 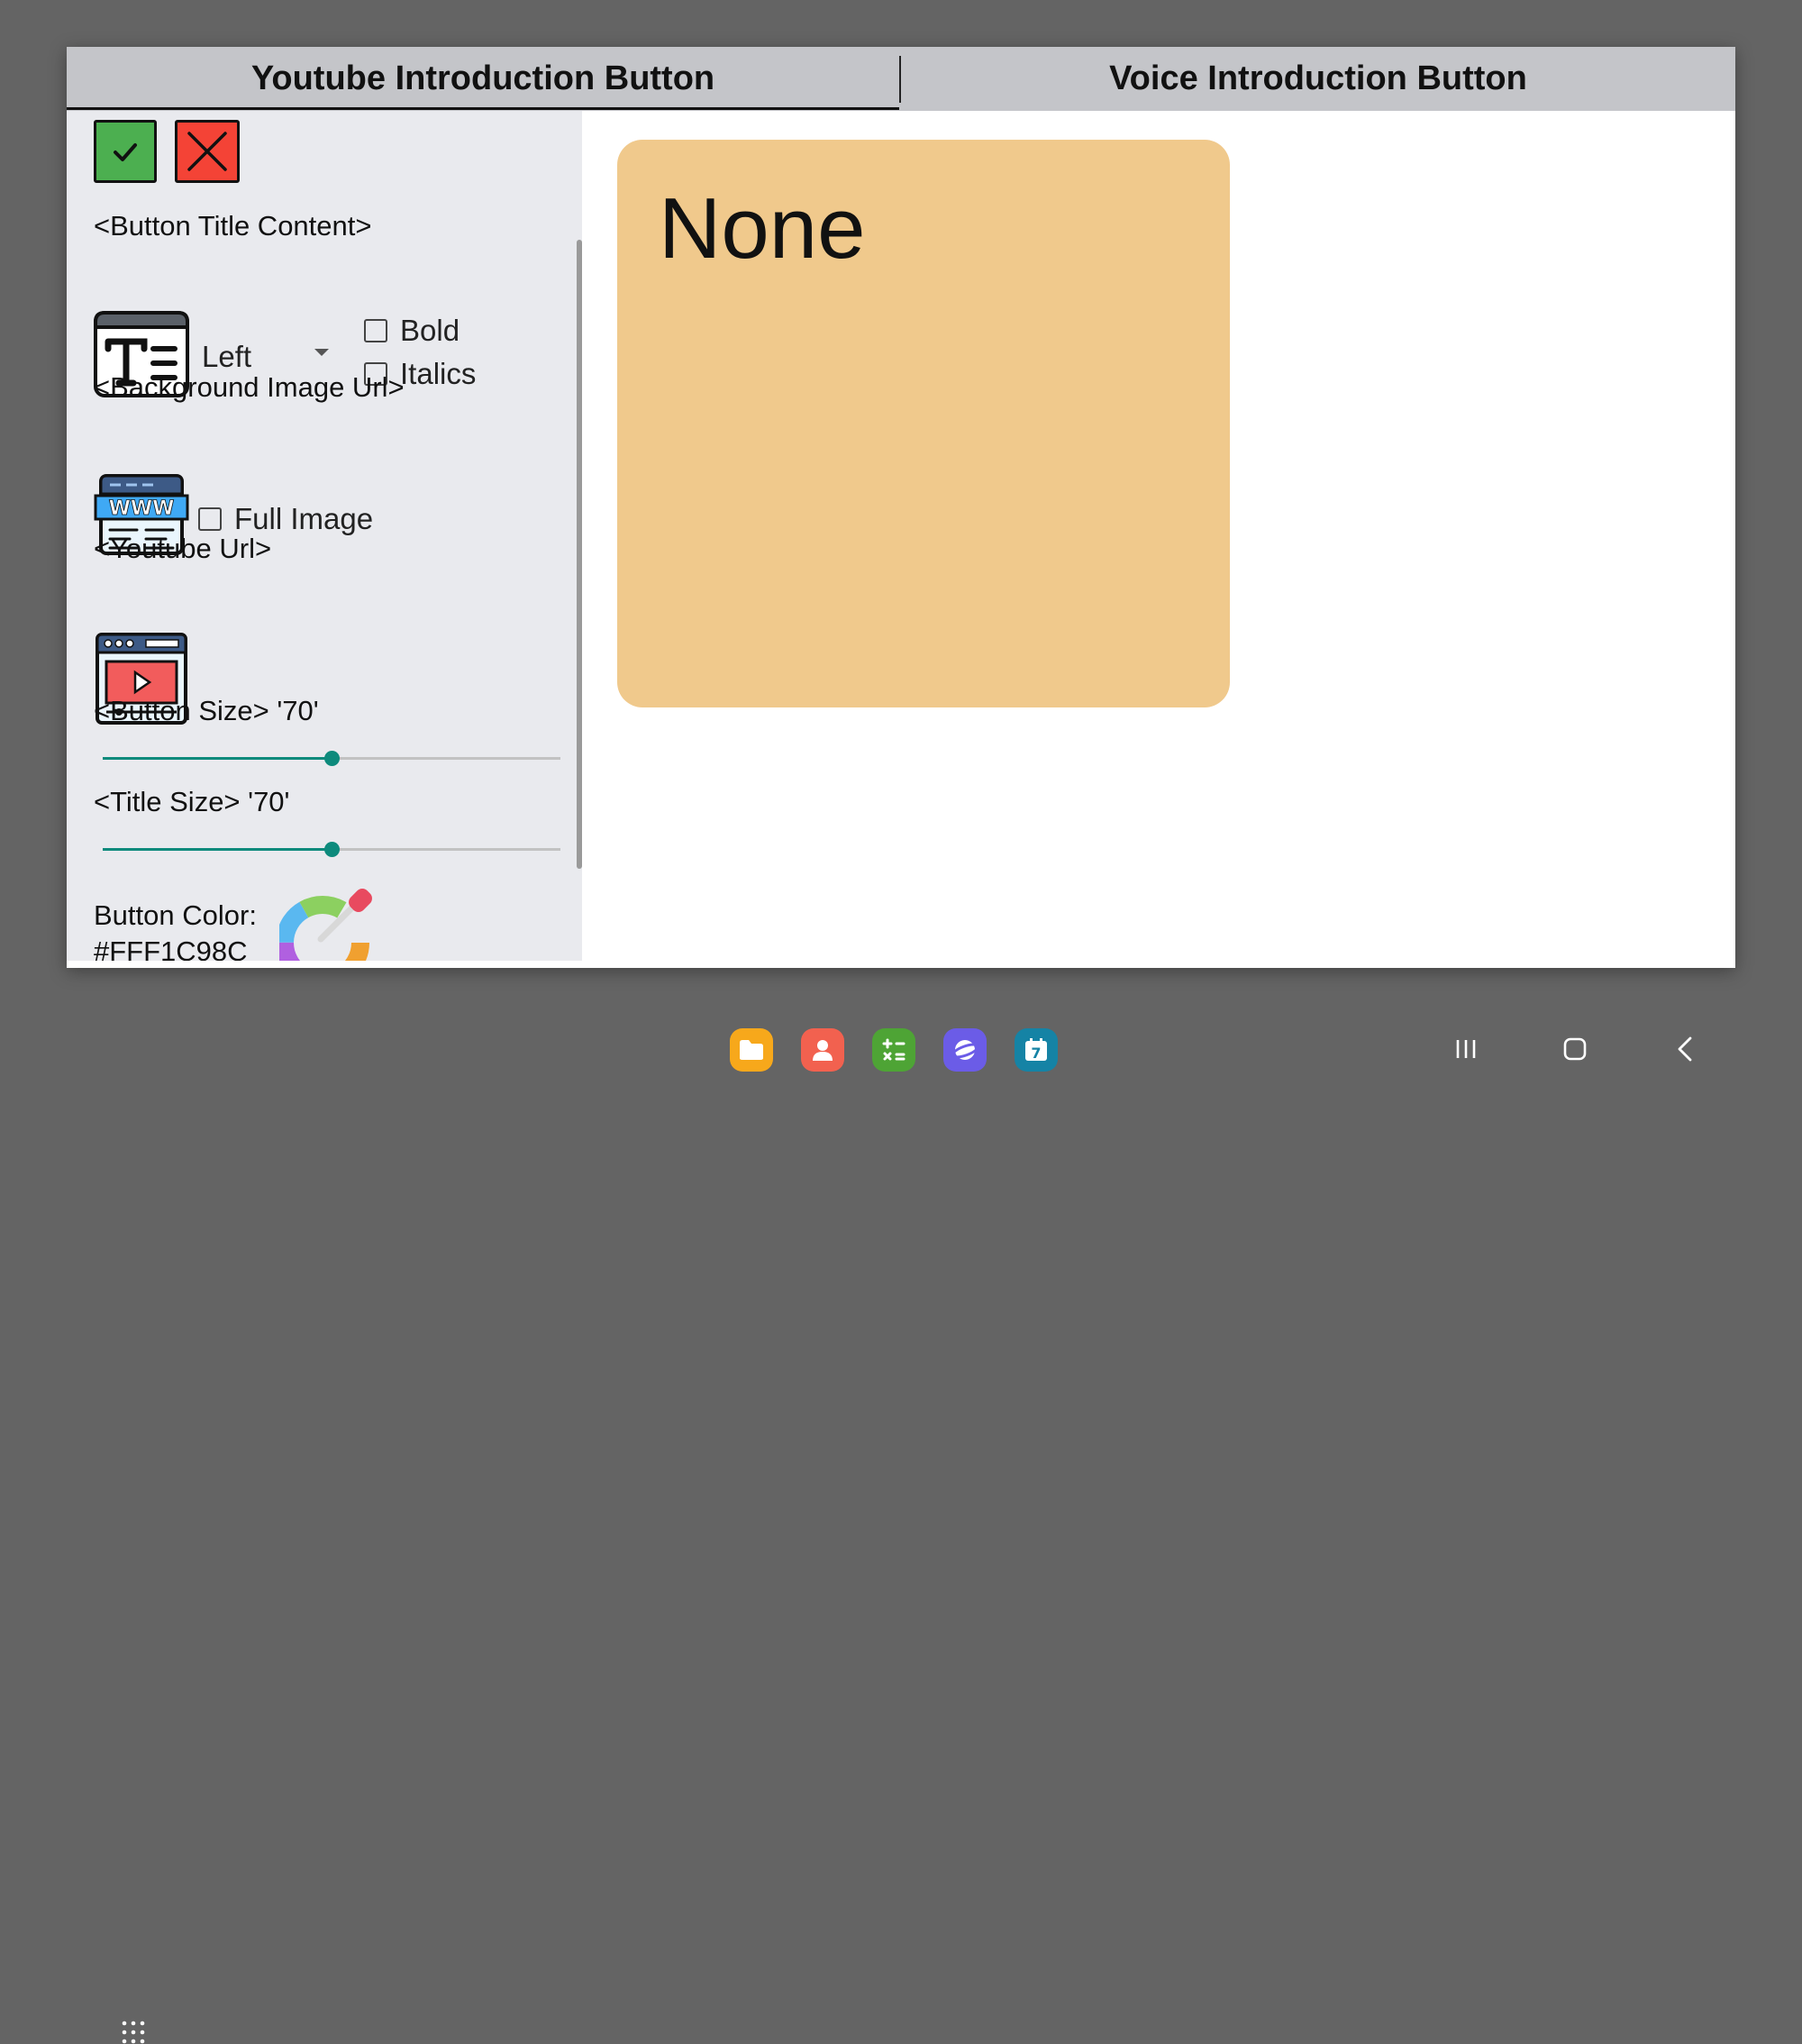 What do you see at coordinates (751, 1050) in the screenshot?
I see `my-files-icon` at bounding box center [751, 1050].